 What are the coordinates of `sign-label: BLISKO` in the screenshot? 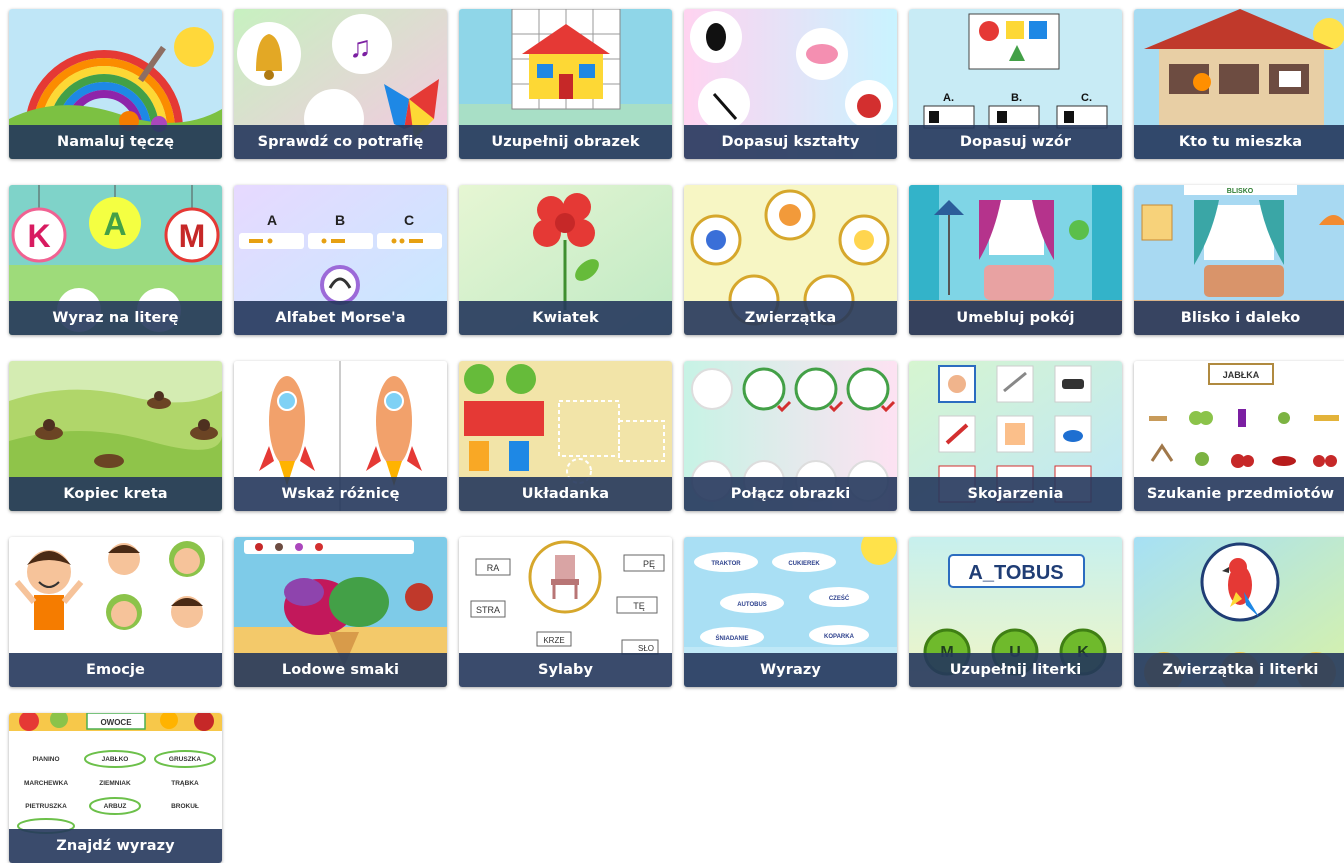 It's located at (1240, 191).